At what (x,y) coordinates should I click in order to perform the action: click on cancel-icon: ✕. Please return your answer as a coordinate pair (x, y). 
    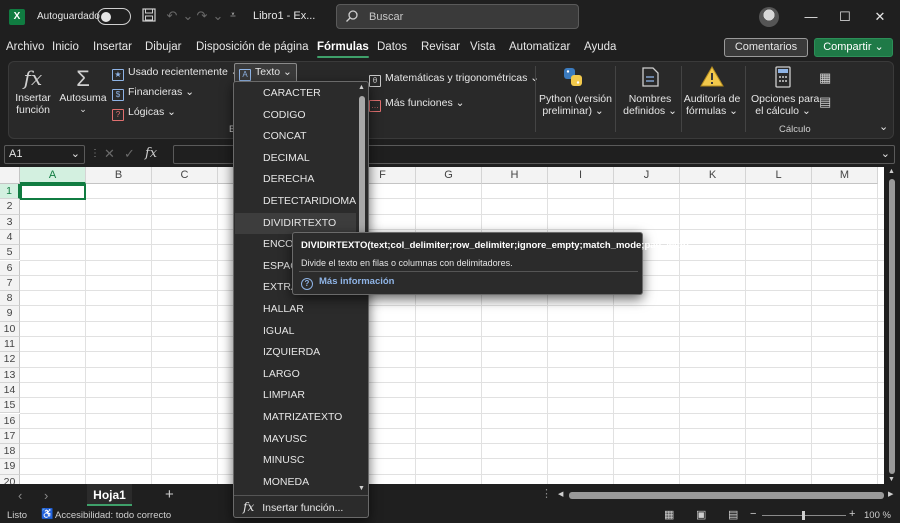
    Looking at the image, I should click on (109, 154).